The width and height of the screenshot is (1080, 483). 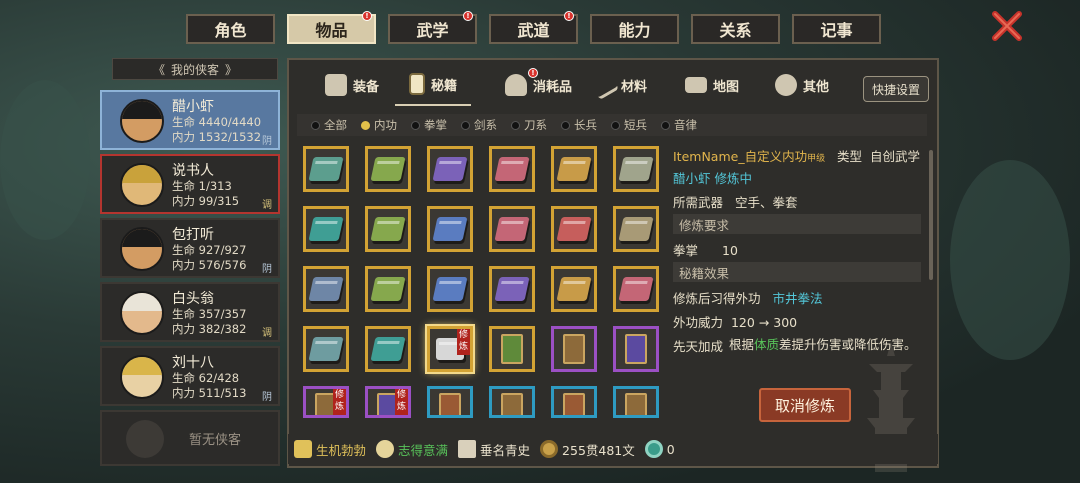 I want to click on cancel-practice-button: 取消修炼, so click(x=805, y=405).